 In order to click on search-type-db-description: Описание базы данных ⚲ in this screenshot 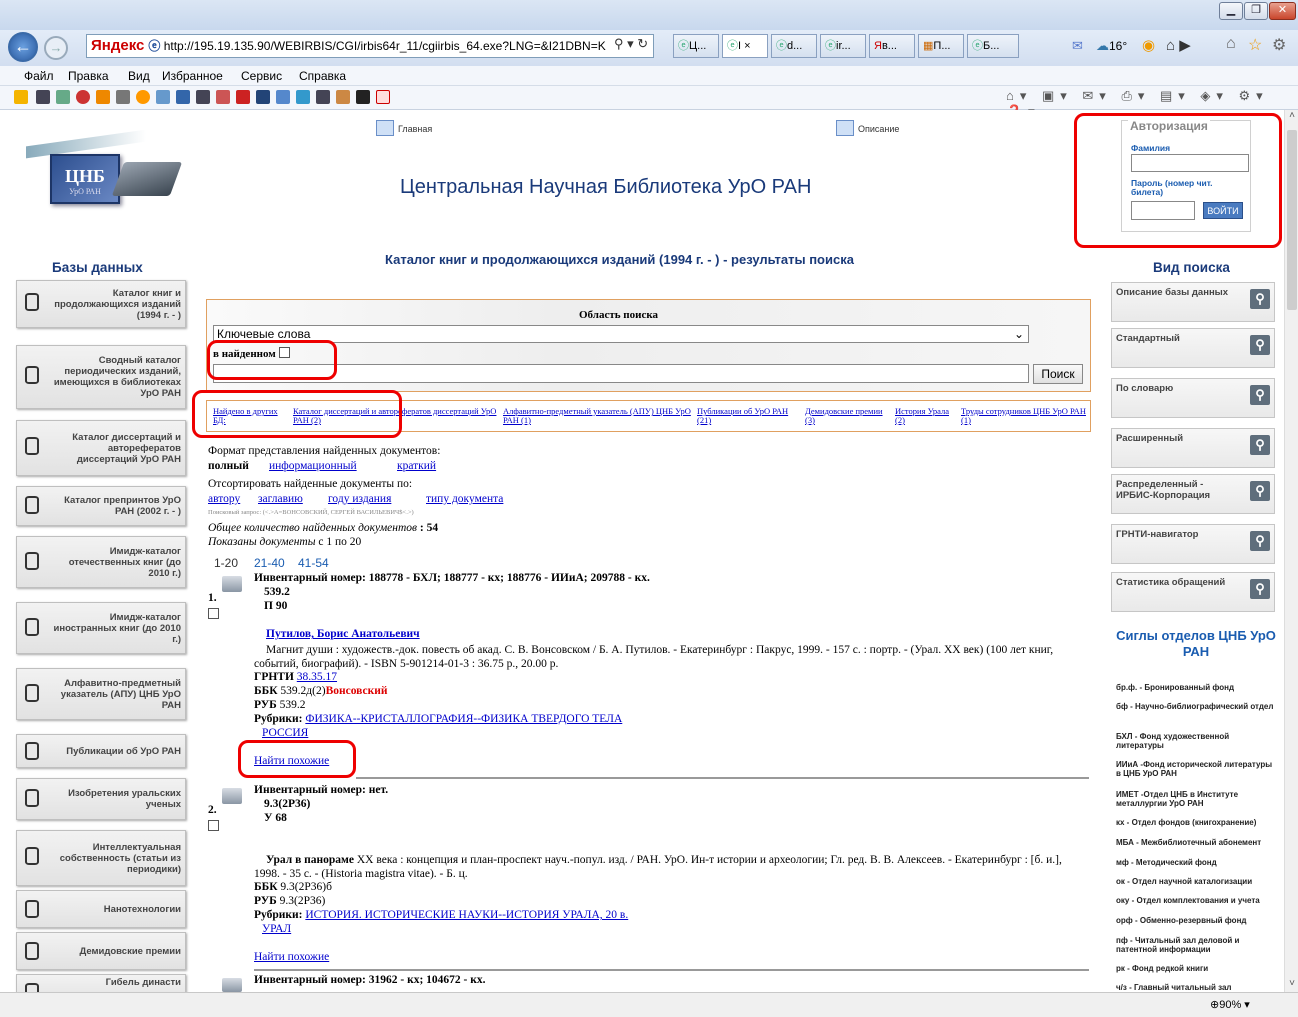, I will do `click(1193, 302)`.